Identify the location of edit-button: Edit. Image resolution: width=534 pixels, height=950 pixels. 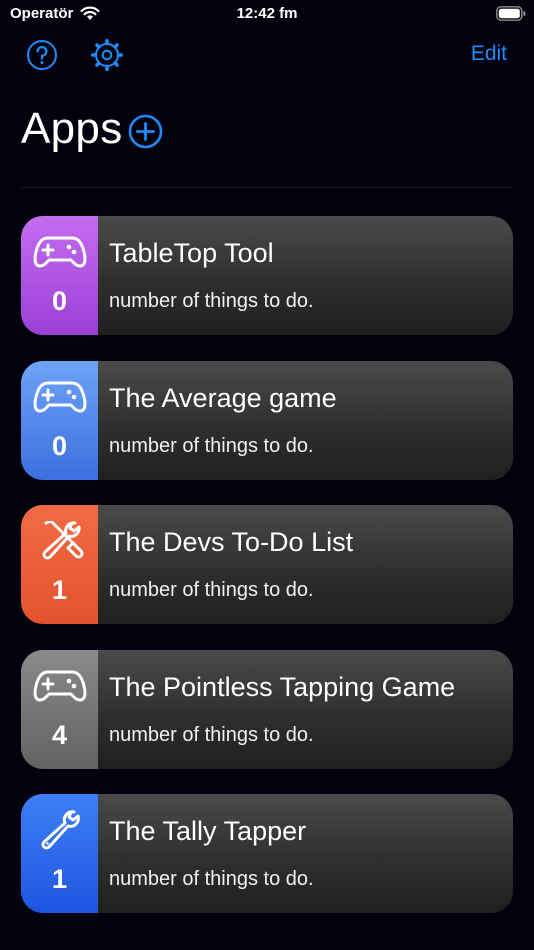
(489, 54).